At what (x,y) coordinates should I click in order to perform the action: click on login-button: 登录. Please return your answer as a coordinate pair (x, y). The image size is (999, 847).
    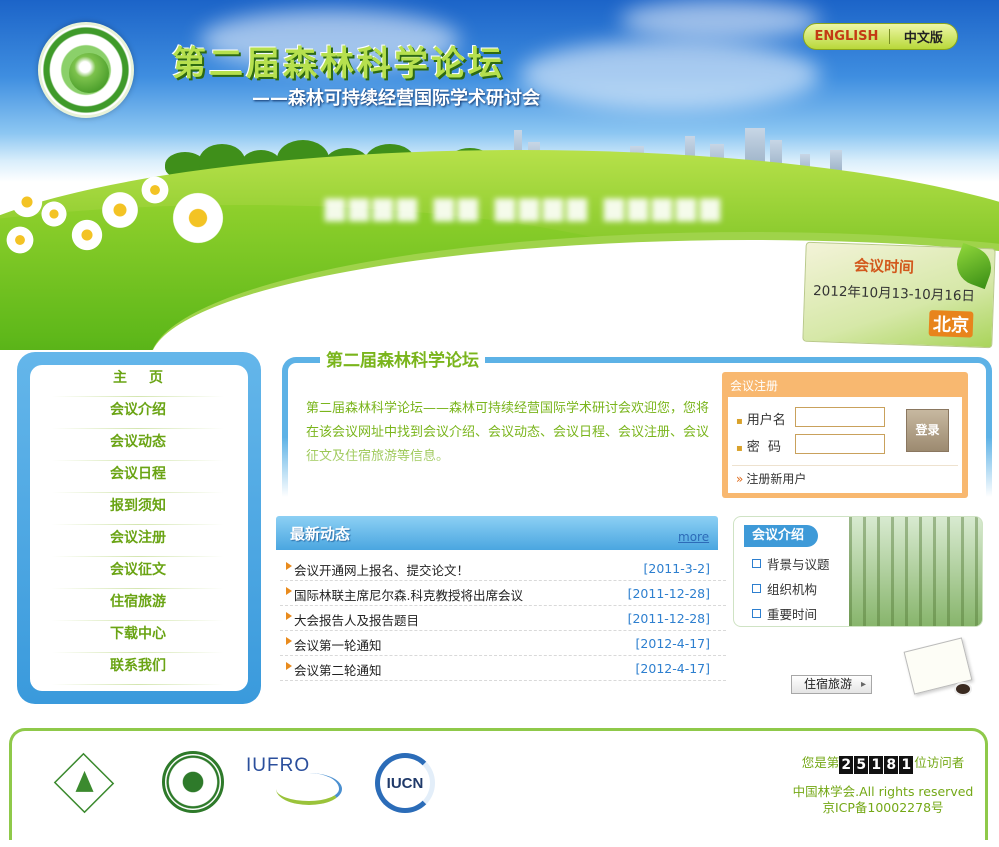
    Looking at the image, I should click on (927, 430).